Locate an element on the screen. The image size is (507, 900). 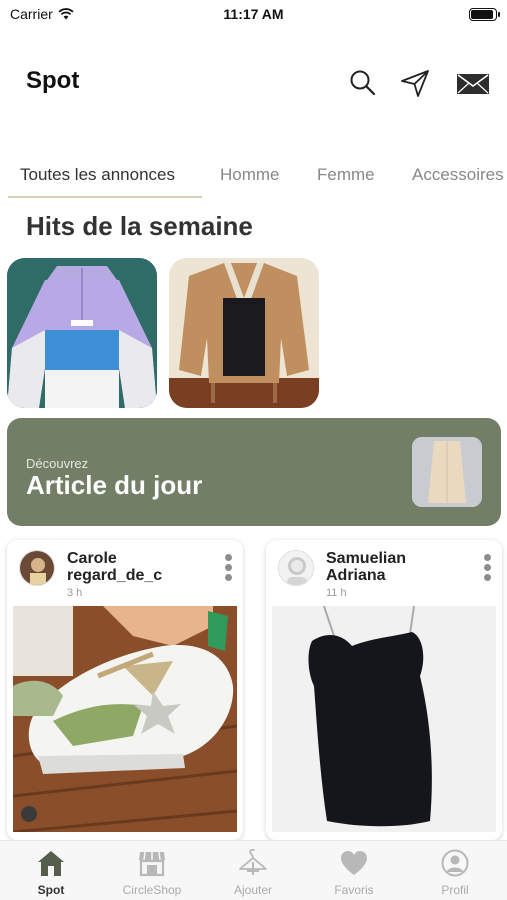
bottom-navigation: Spot CircleShop Ajouter Favoris Profil is located at coordinates (253, 870).